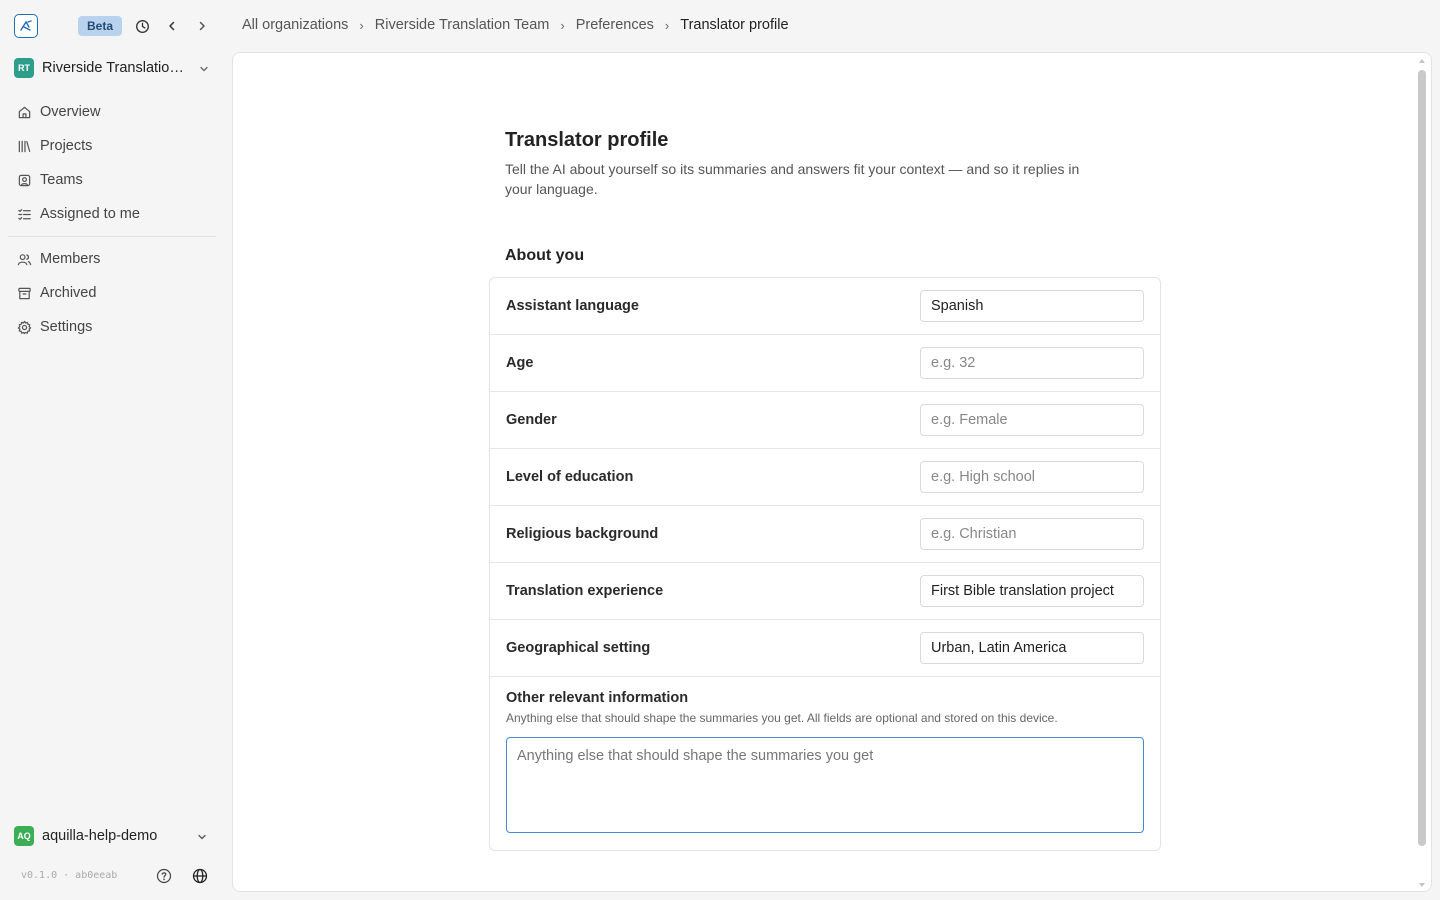 The width and height of the screenshot is (1440, 900). What do you see at coordinates (24, 68) in the screenshot?
I see `org-avatar: RT` at bounding box center [24, 68].